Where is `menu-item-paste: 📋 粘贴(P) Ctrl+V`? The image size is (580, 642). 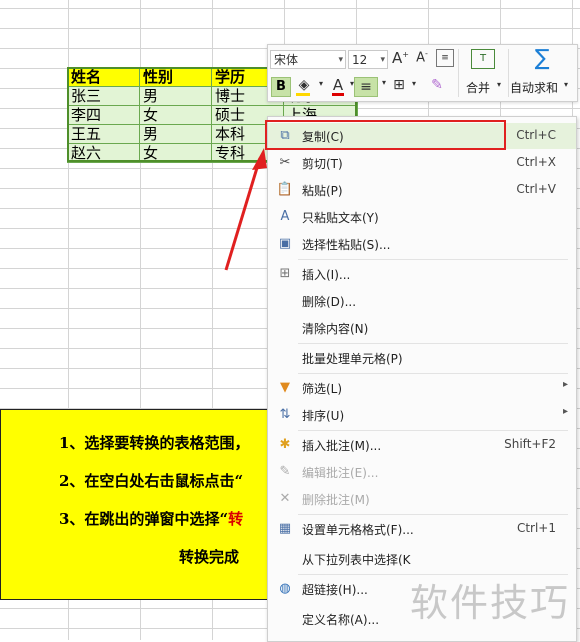 menu-item-paste: 📋 粘贴(P) Ctrl+V is located at coordinates (422, 190).